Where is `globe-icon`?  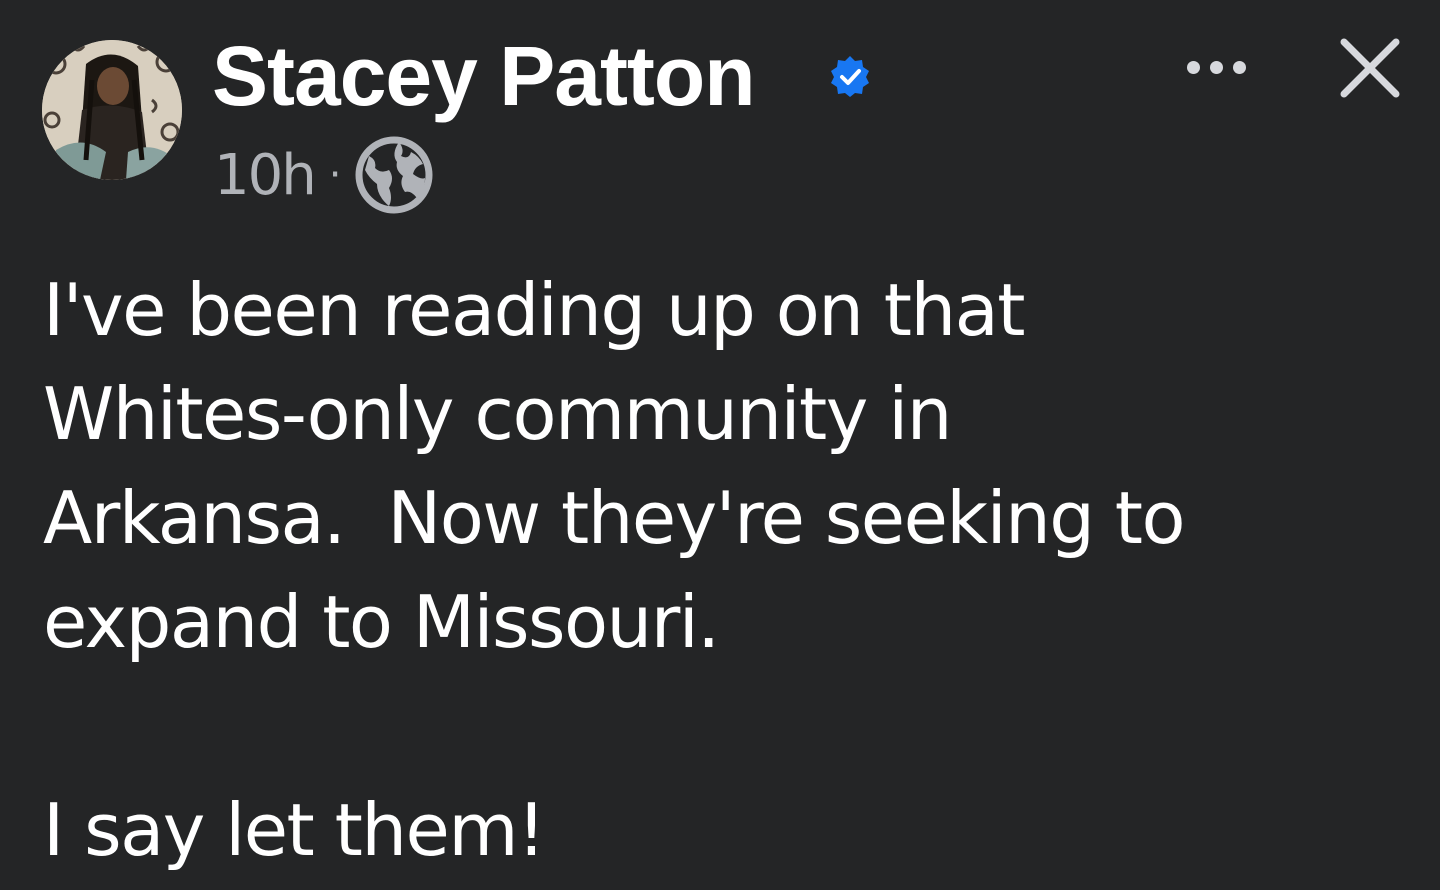 globe-icon is located at coordinates (394, 175).